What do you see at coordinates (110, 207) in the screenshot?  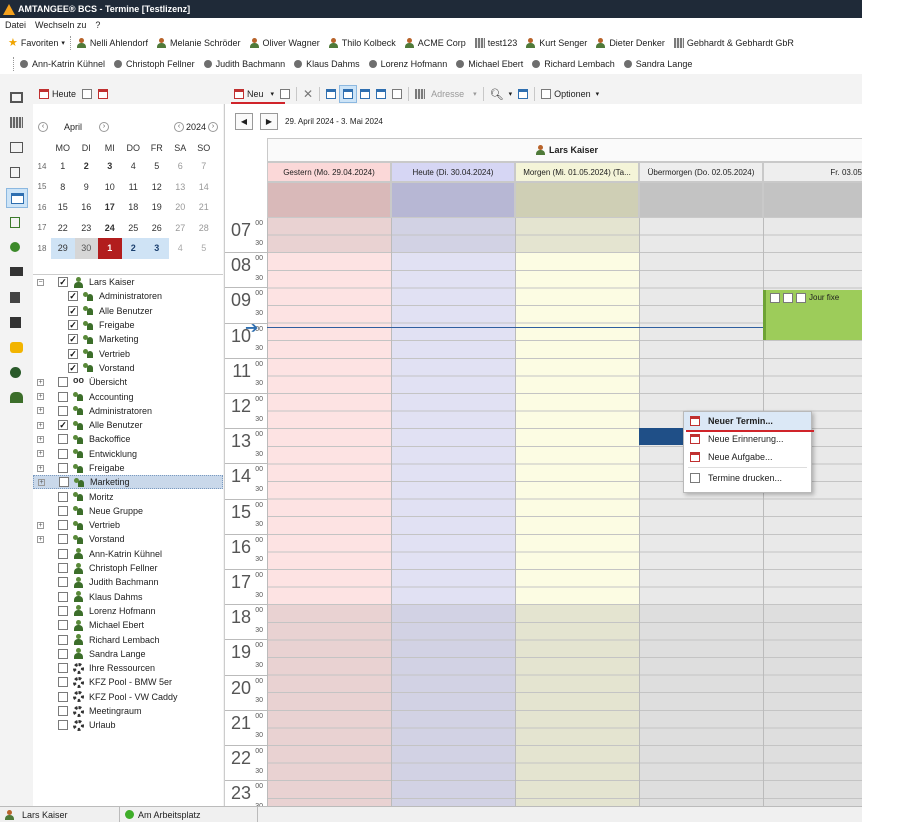 I see `calendar-day: 17` at bounding box center [110, 207].